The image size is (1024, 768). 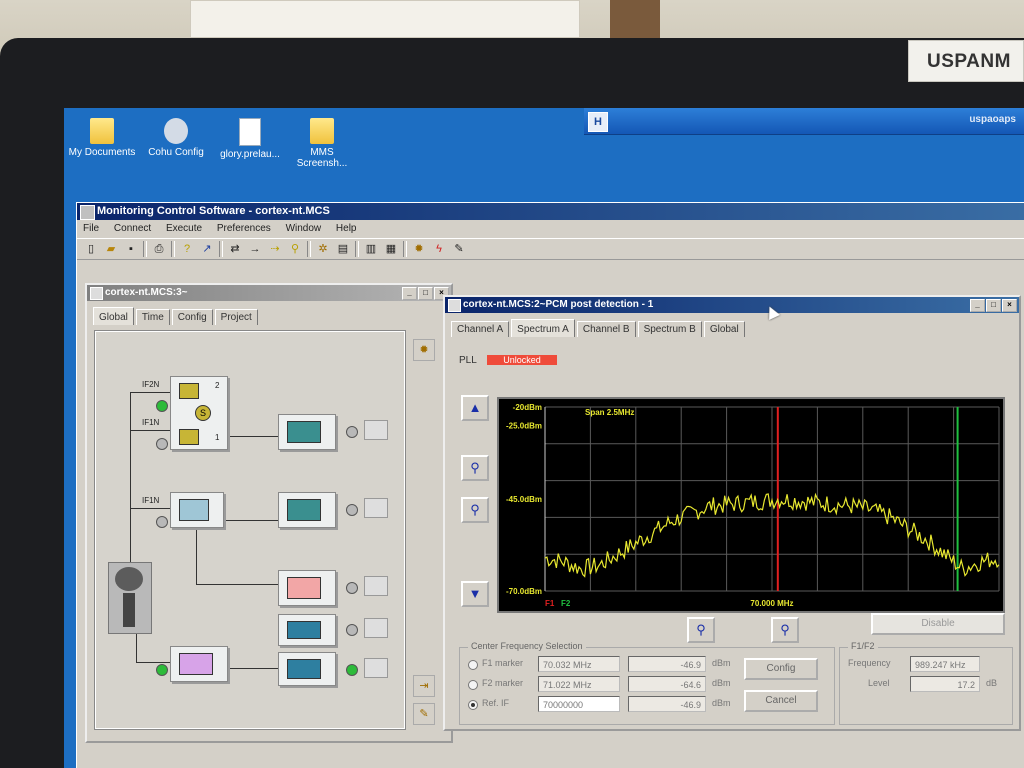 What do you see at coordinates (151, 384) in the screenshot?
I see `input-label-if2n: IF2N` at bounding box center [151, 384].